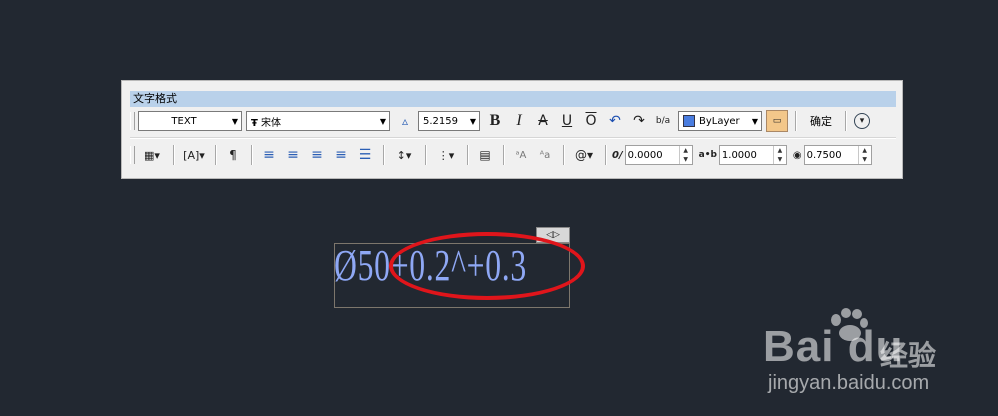 The height and width of the screenshot is (416, 998). I want to click on paragraph-icon: ¶, so click(233, 155).